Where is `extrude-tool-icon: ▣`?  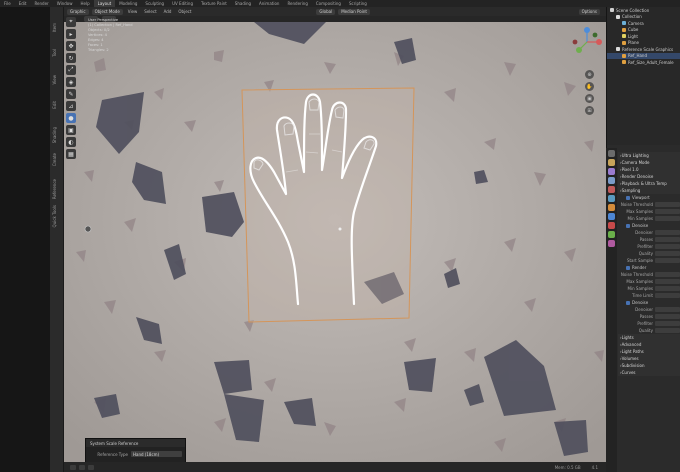 extrude-tool-icon: ▣ is located at coordinates (71, 130).